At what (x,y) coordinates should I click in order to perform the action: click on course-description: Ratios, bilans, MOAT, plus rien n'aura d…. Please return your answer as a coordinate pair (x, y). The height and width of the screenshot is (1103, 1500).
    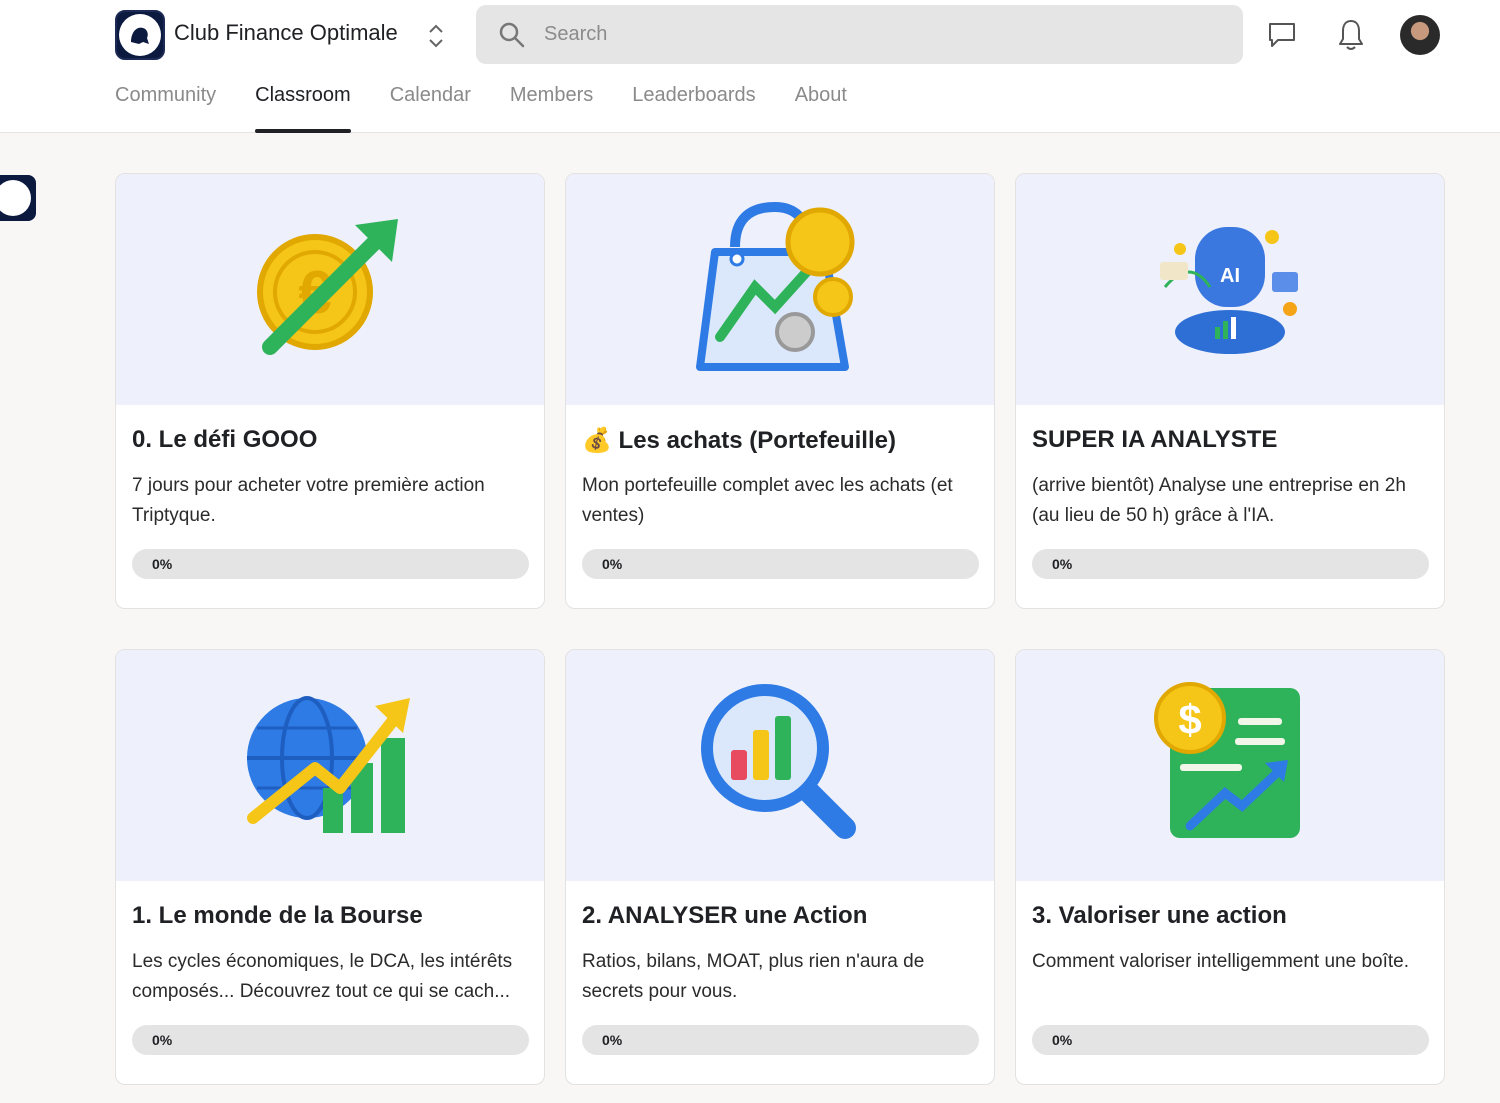
    Looking at the image, I should click on (753, 976).